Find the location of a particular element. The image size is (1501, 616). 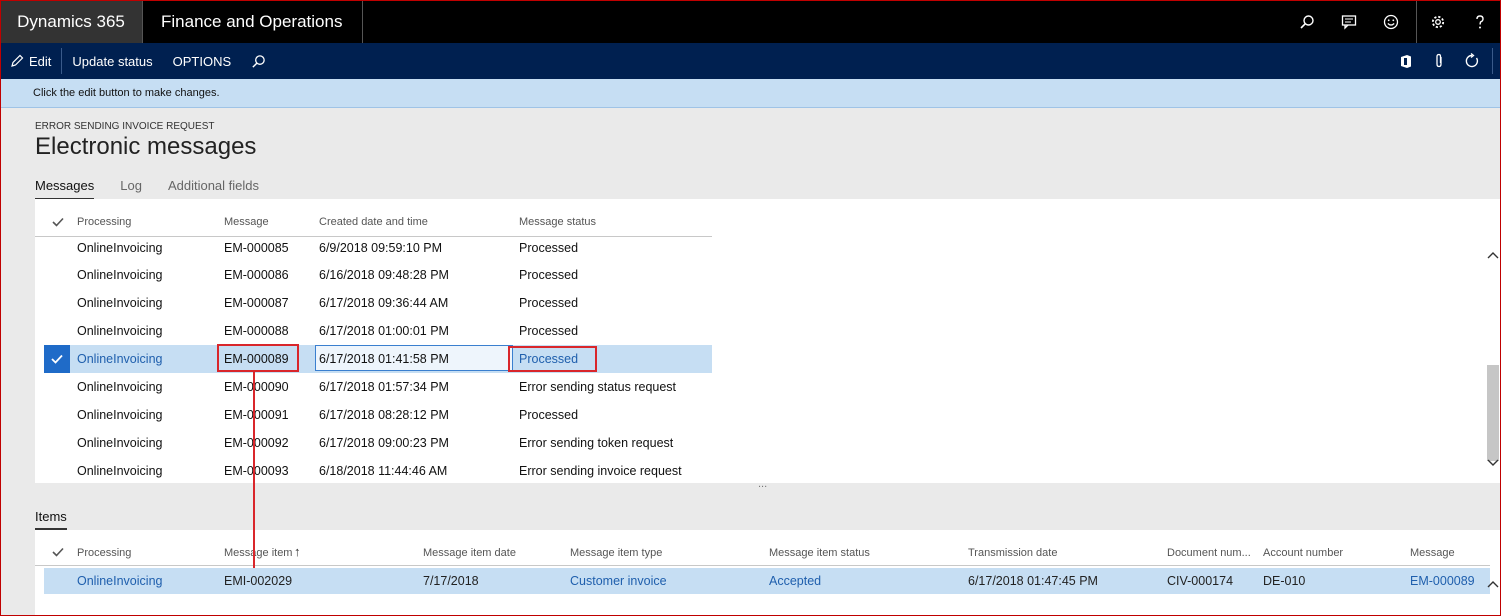

highlight-connector-line is located at coordinates (254, 470).